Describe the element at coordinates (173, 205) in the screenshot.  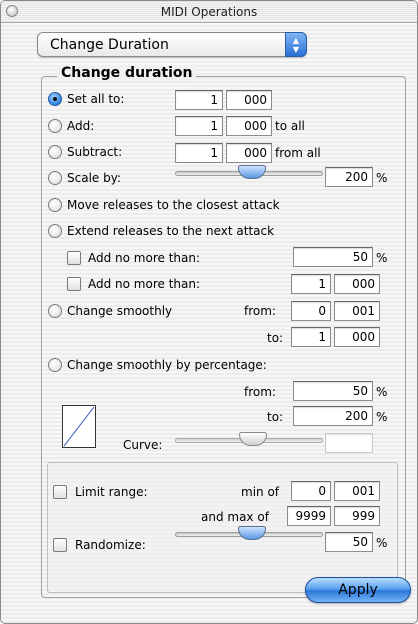
I see `move-releases-label: Move releases to the closest attack` at that location.